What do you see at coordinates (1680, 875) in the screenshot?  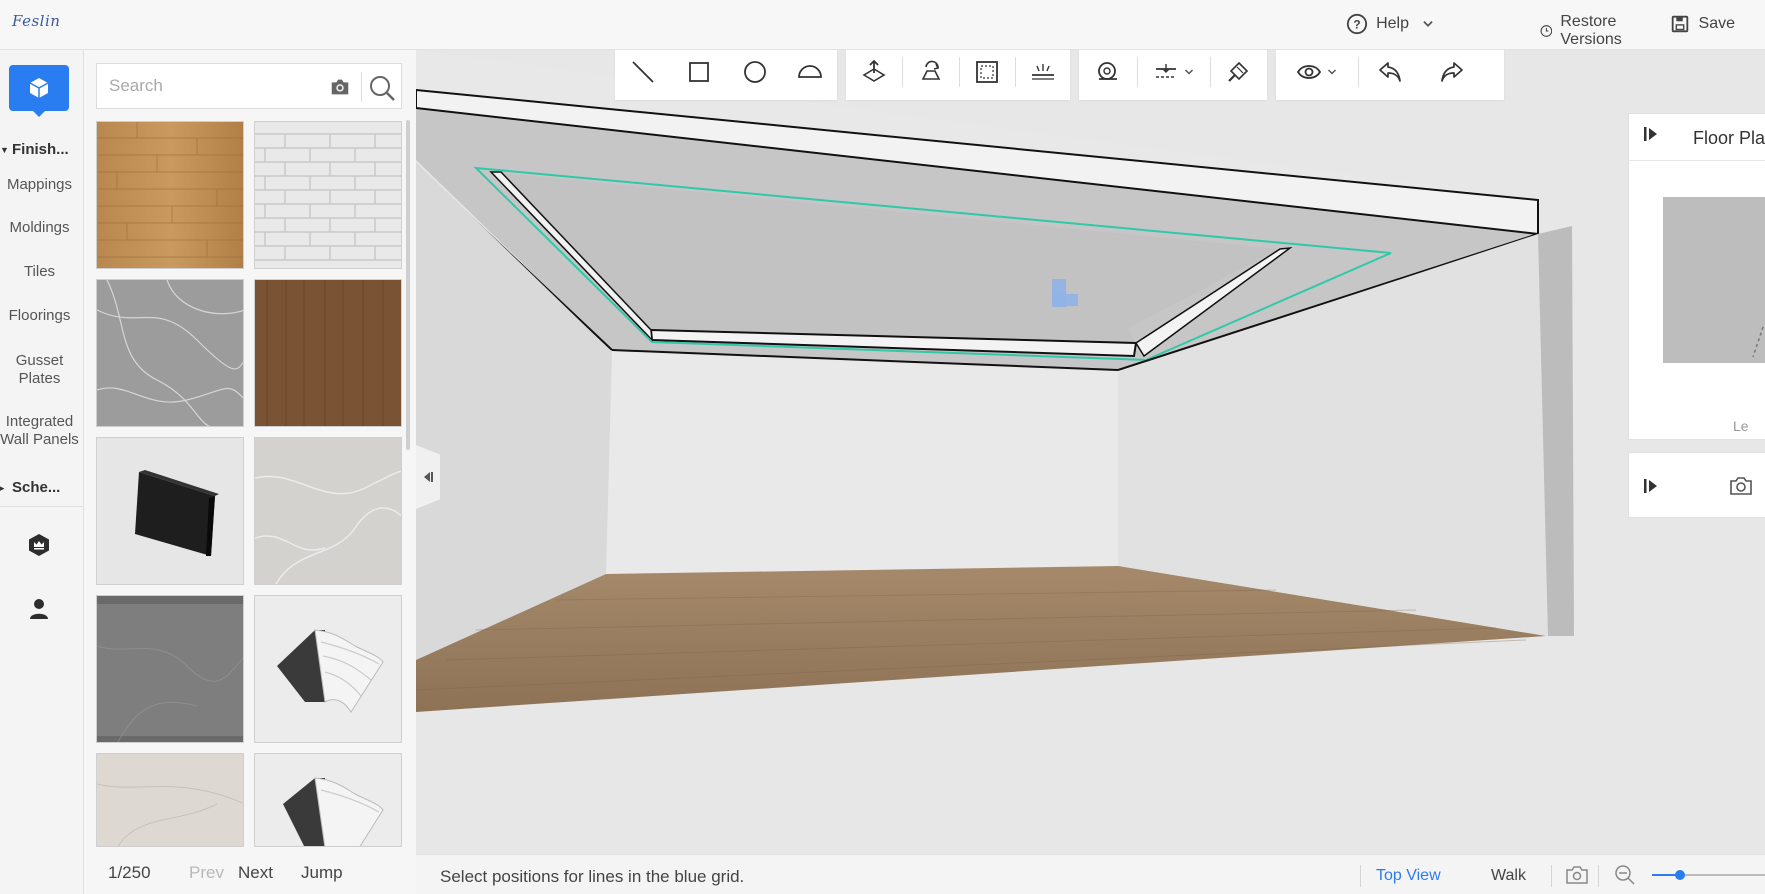 I see `zoom-slider-handle` at bounding box center [1680, 875].